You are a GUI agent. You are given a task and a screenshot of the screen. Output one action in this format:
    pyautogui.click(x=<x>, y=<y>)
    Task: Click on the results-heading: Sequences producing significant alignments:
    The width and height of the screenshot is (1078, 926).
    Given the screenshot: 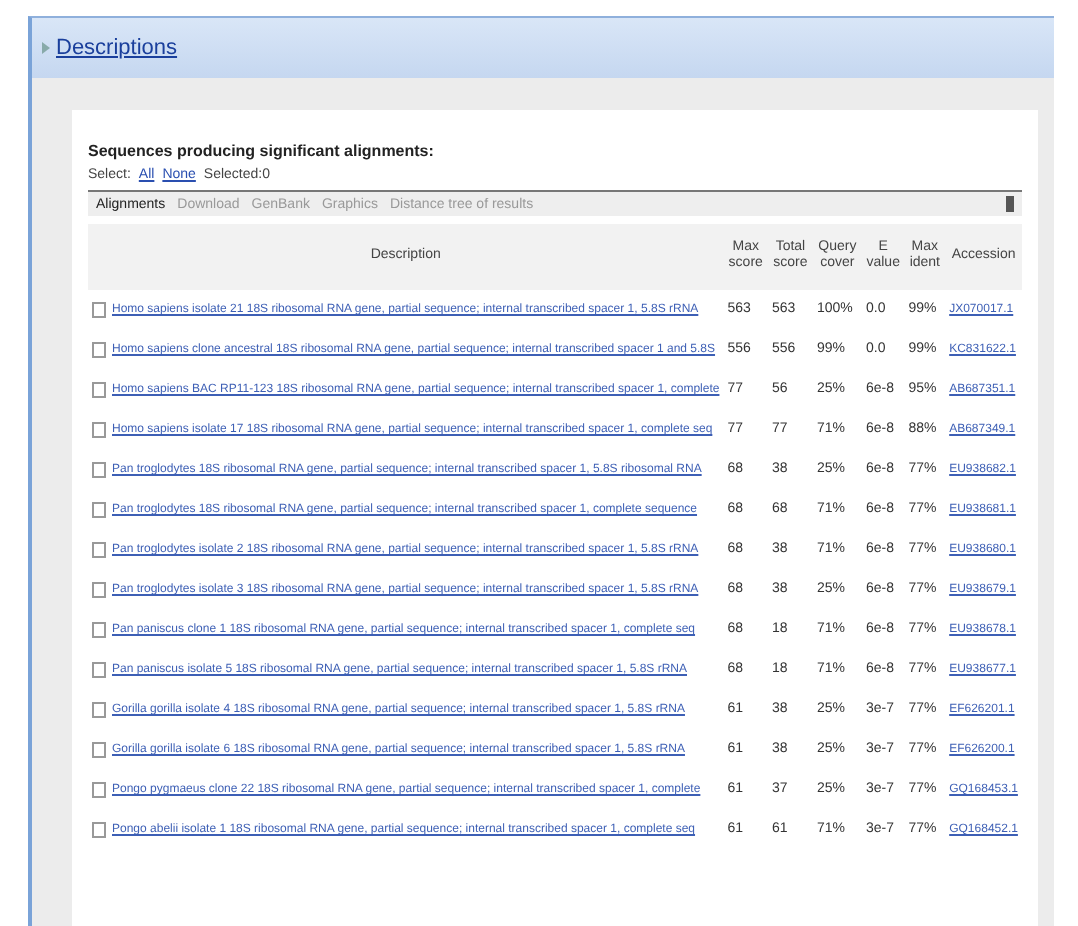 What is the action you would take?
    pyautogui.click(x=262, y=151)
    